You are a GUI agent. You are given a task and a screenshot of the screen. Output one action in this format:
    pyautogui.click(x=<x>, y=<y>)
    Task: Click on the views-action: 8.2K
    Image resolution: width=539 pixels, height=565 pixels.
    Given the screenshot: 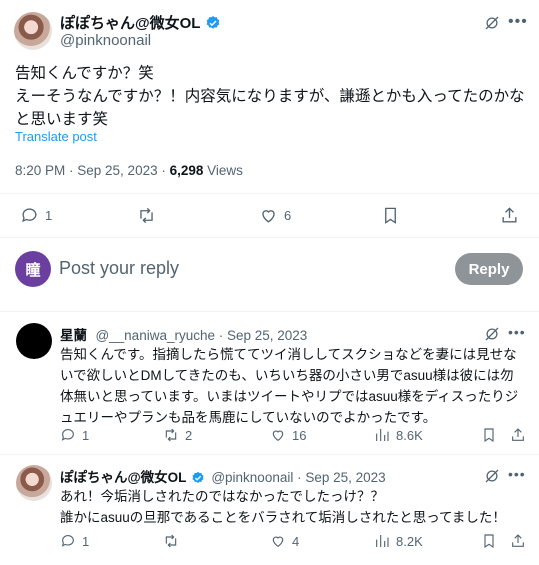 What is the action you would take?
    pyautogui.click(x=398, y=541)
    